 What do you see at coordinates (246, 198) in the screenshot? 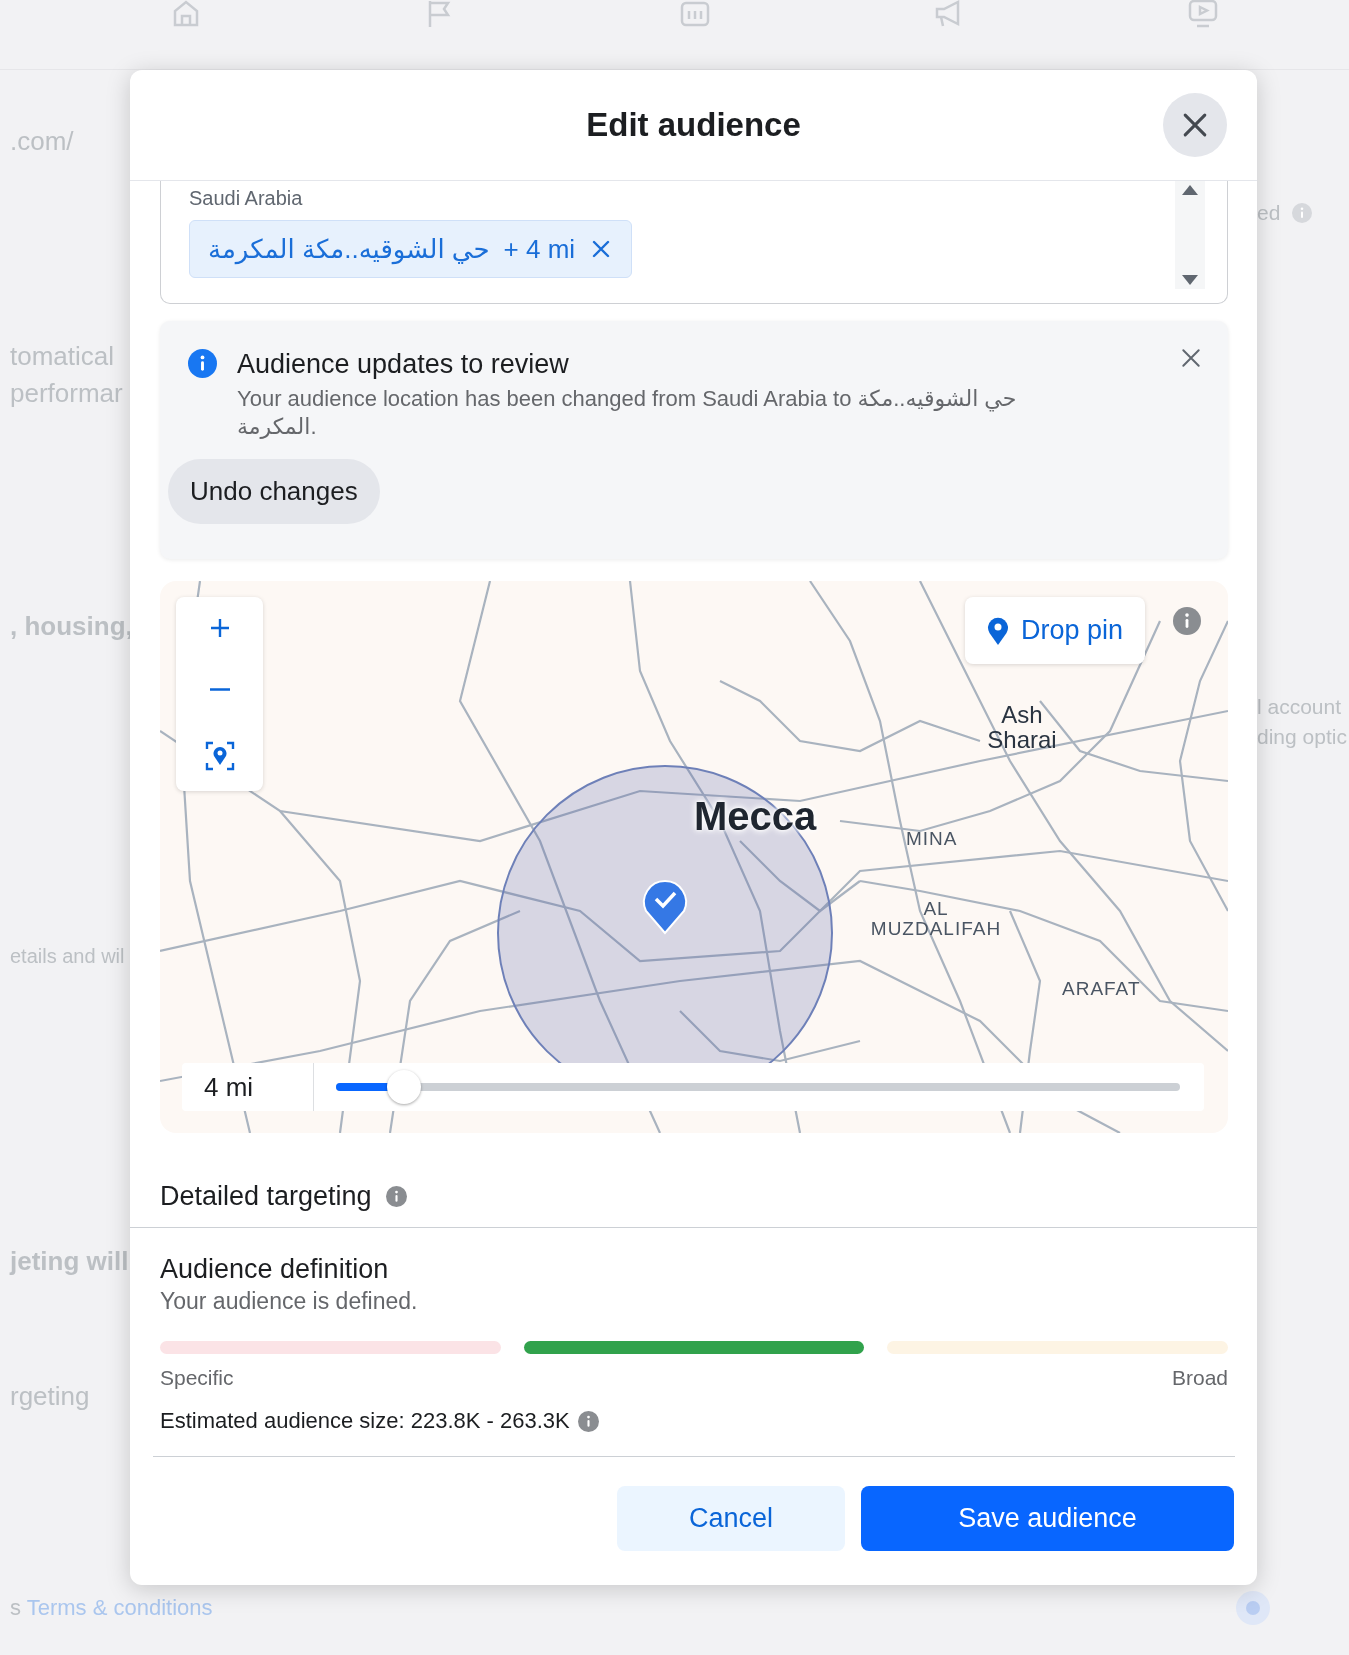
I see `field-label: Saudi Arabia` at bounding box center [246, 198].